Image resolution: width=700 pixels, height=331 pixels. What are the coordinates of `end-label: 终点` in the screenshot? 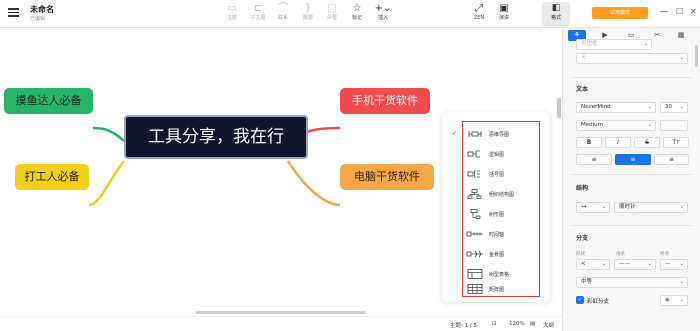 It's located at (664, 254).